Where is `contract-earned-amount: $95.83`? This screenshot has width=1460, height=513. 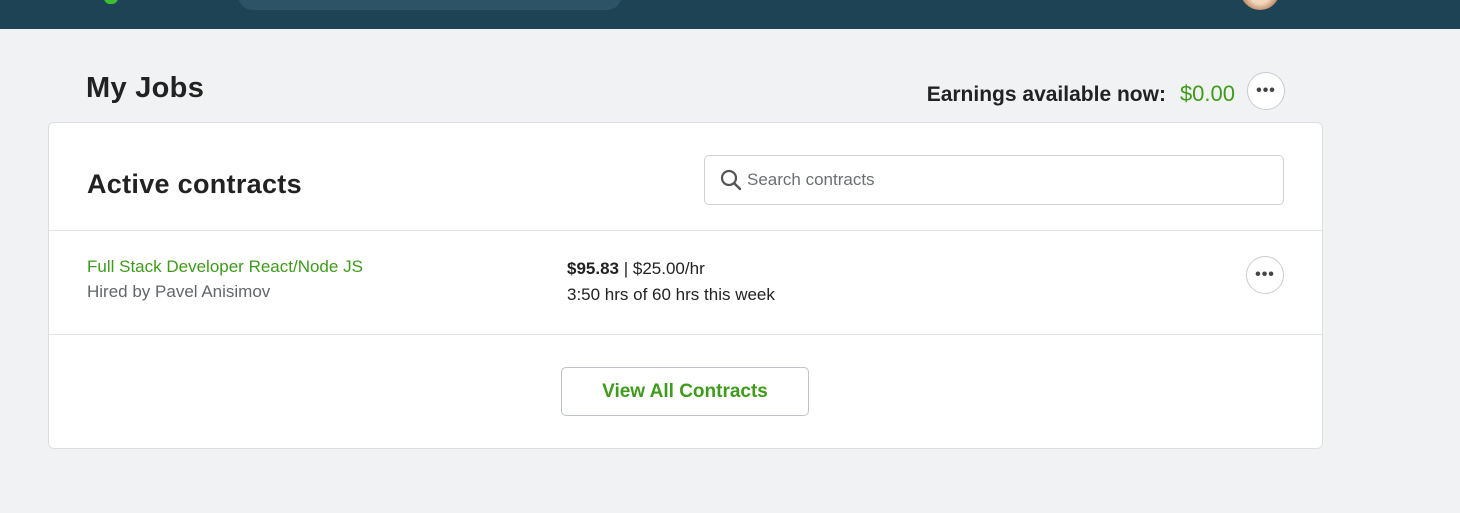 contract-earned-amount: $95.83 is located at coordinates (593, 268).